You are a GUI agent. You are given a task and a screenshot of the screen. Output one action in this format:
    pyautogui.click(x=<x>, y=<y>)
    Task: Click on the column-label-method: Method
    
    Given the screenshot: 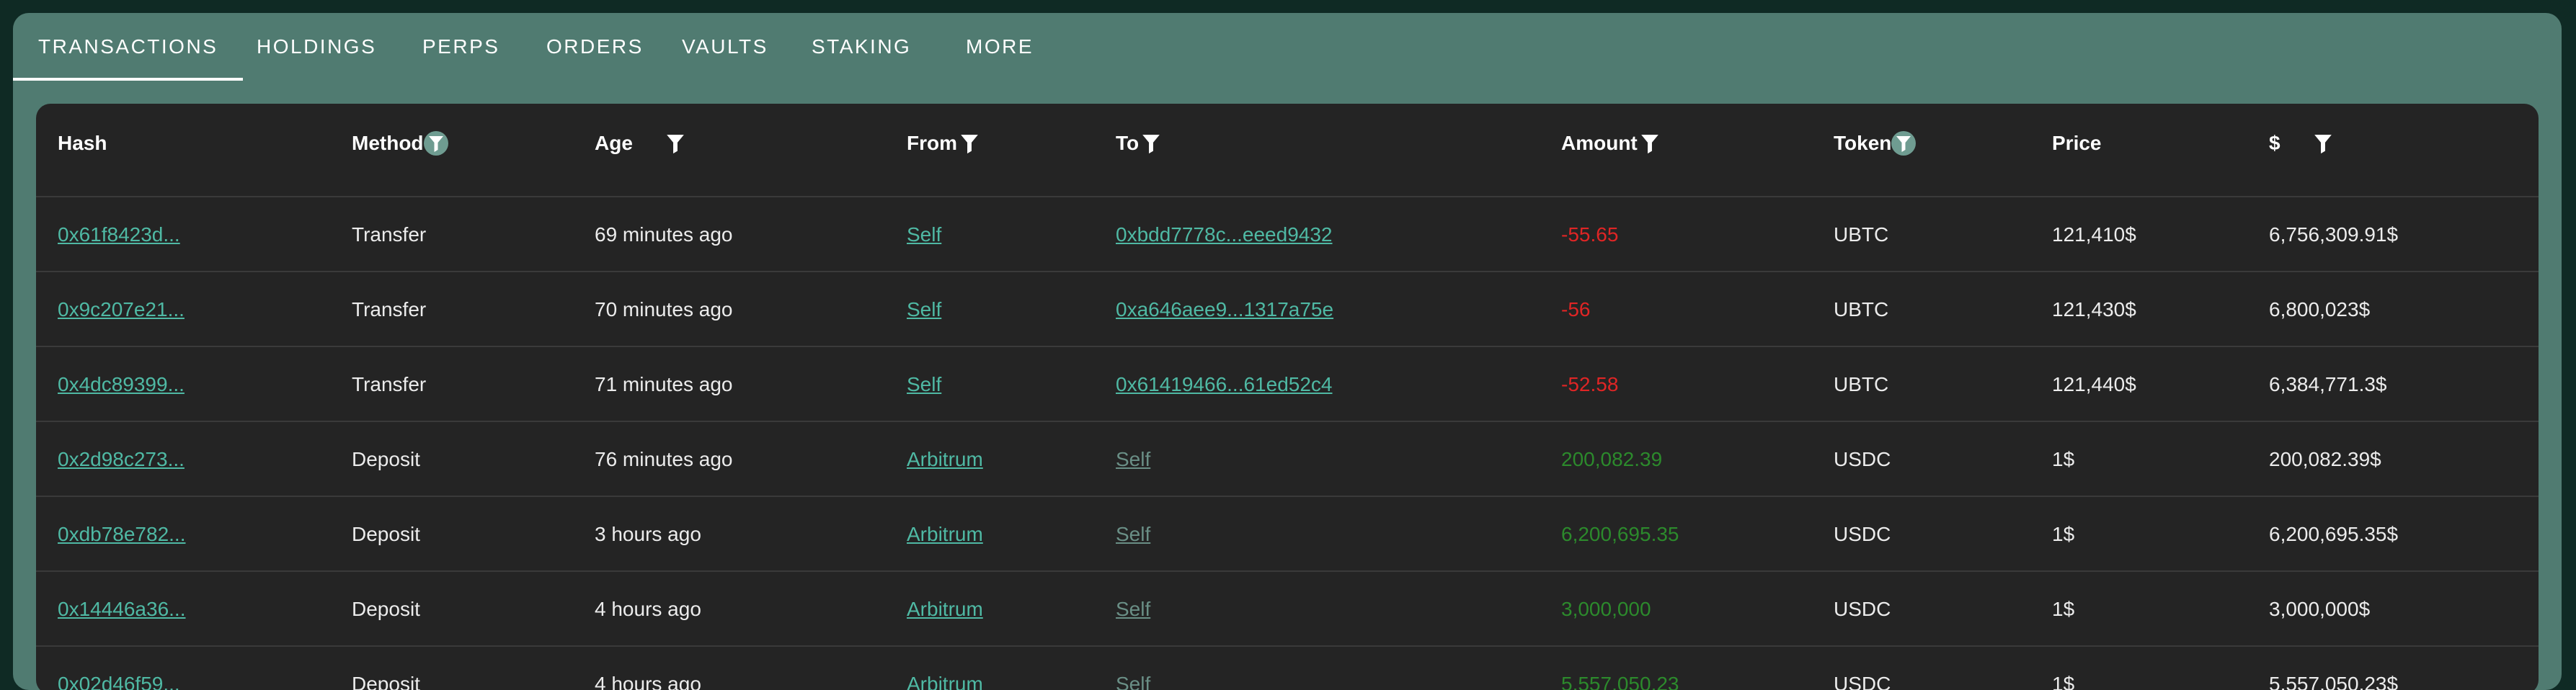 What is the action you would take?
    pyautogui.click(x=388, y=143)
    